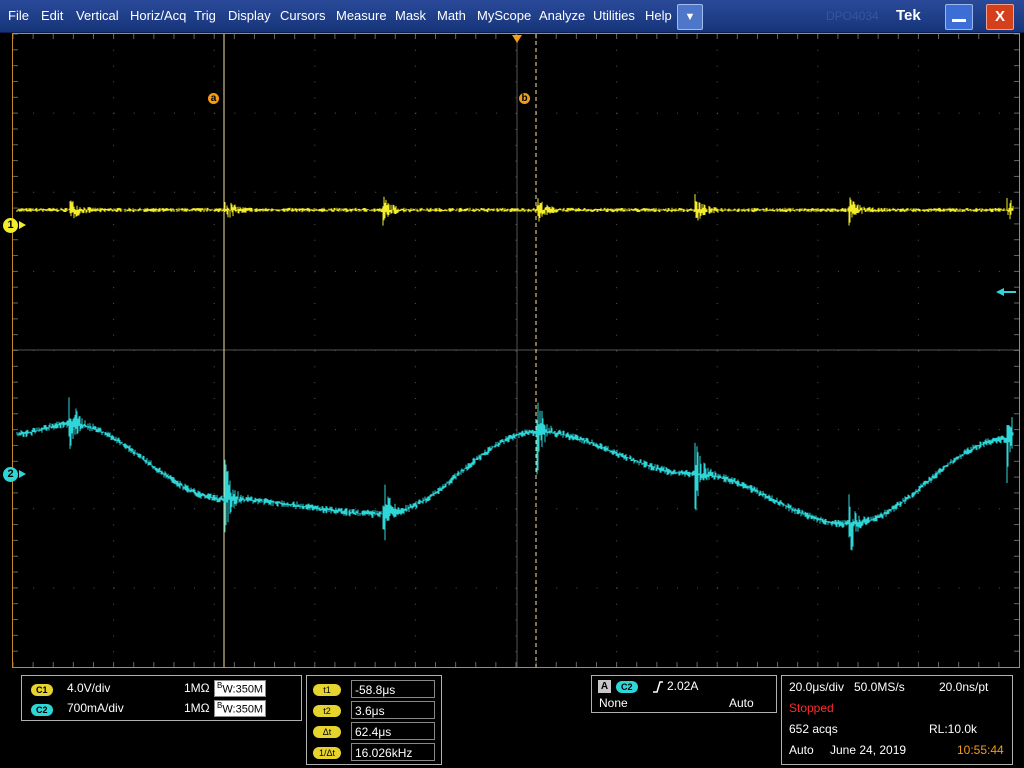  What do you see at coordinates (813, 729) in the screenshot?
I see `acq-count: 652 acqs` at bounding box center [813, 729].